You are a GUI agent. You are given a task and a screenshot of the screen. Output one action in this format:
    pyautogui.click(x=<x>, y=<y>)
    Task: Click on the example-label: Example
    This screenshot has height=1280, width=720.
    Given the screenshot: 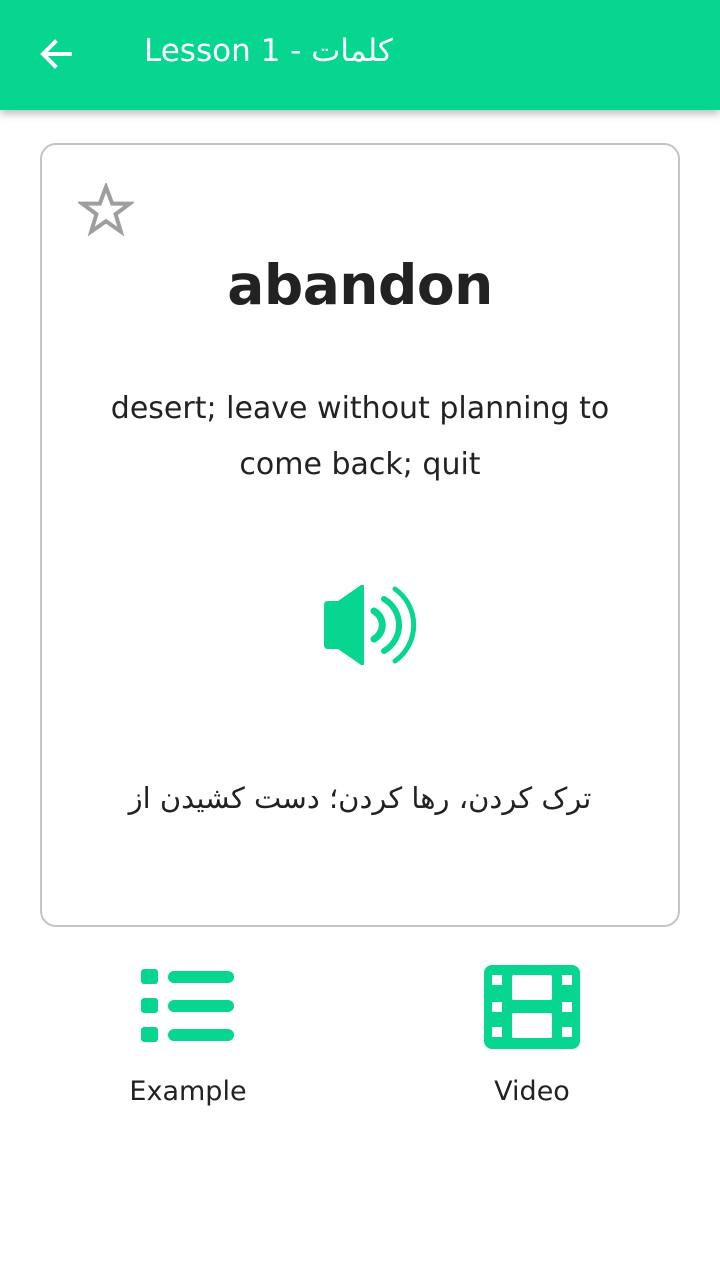 What is the action you would take?
    pyautogui.click(x=188, y=1091)
    